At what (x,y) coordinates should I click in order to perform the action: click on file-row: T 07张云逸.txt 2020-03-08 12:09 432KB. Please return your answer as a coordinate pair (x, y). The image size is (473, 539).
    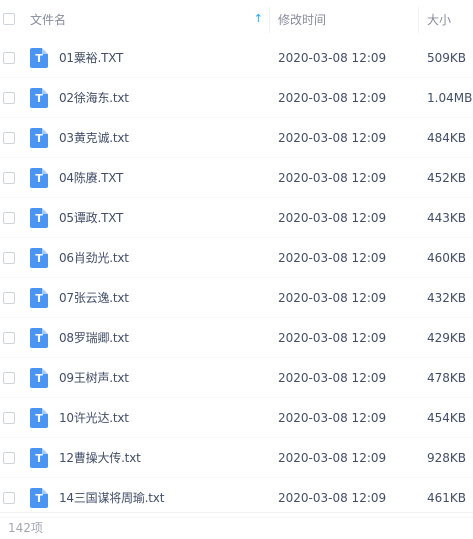
    Looking at the image, I should click on (236, 298).